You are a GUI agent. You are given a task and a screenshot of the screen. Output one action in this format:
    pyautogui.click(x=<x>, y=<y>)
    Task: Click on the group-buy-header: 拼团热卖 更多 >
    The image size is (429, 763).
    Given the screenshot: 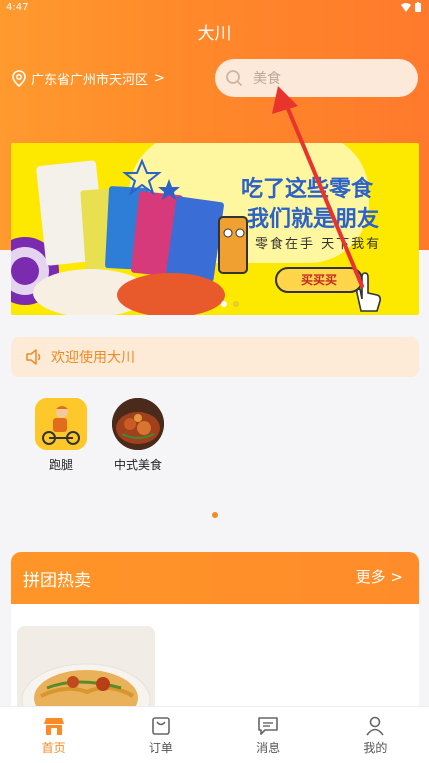 What is the action you would take?
    pyautogui.click(x=215, y=578)
    